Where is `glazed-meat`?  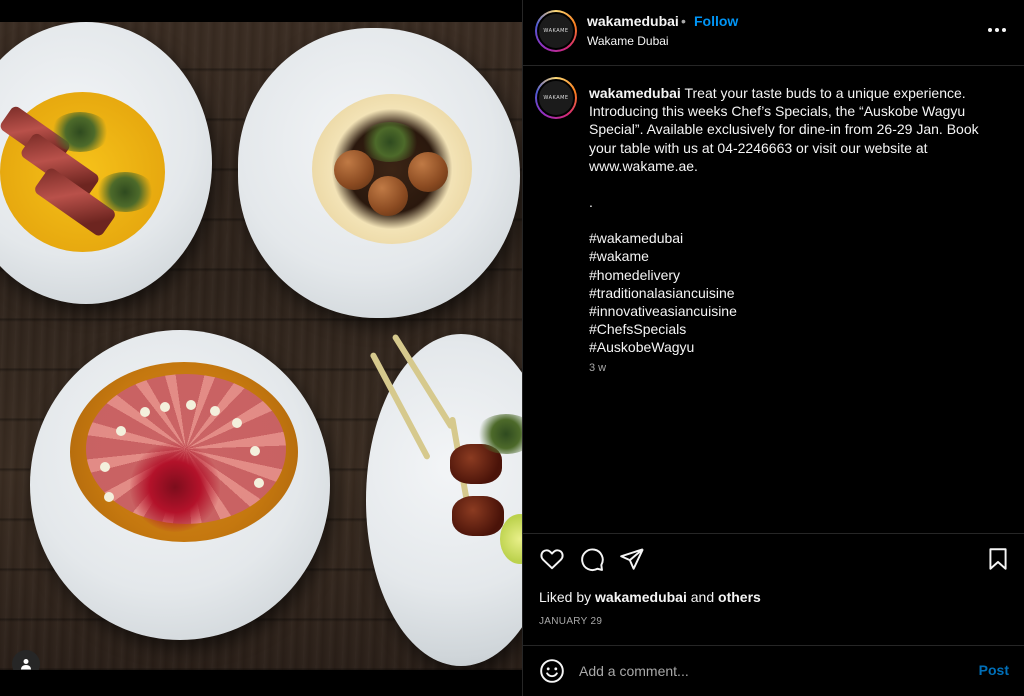
glazed-meat is located at coordinates (478, 516).